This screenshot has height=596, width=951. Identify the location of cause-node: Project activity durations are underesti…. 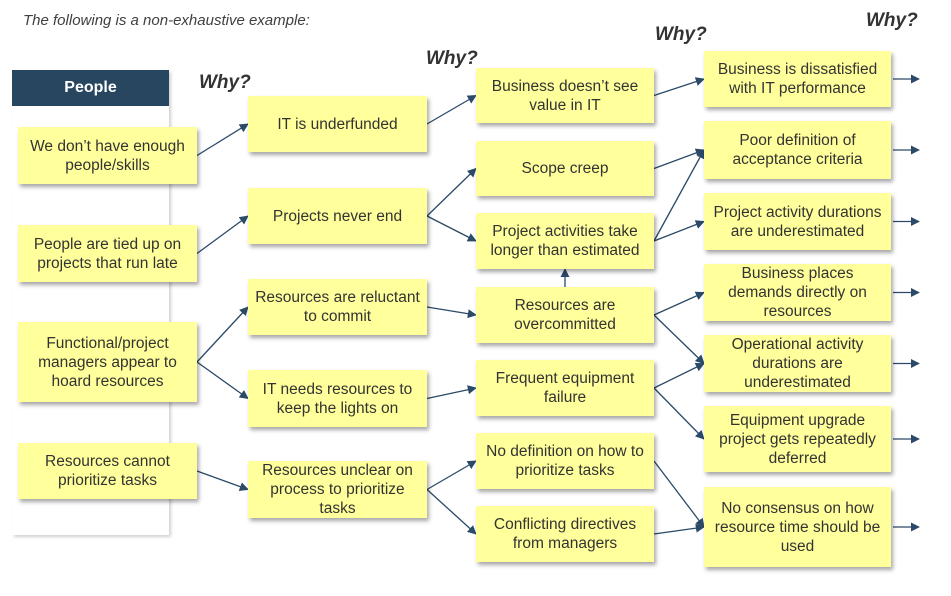
(797, 221).